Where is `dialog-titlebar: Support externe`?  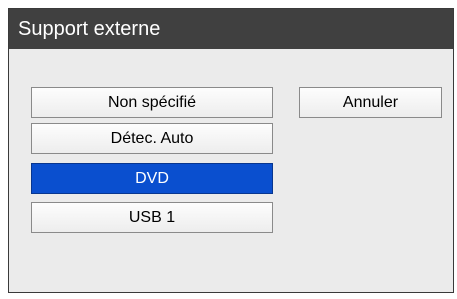
dialog-titlebar: Support externe is located at coordinates (231, 29).